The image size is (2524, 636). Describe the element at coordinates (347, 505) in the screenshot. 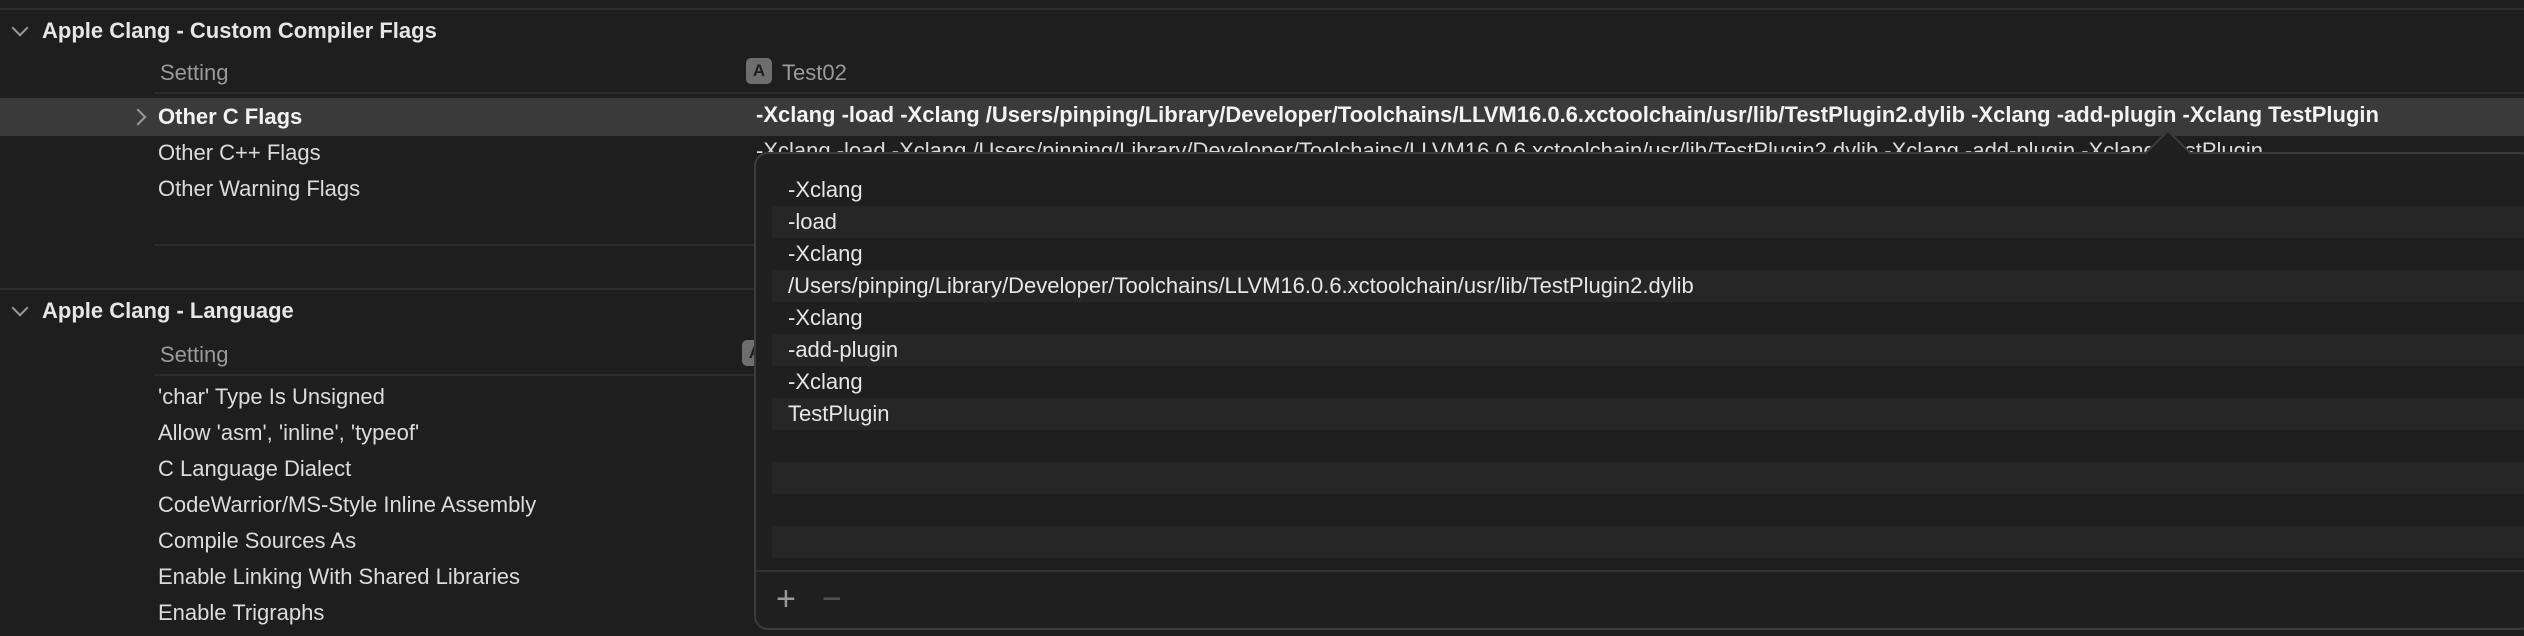

I see `setting-row-codewarrior-inline-assembly: CodeWarrior/MS-Style Inline Assembly` at that location.